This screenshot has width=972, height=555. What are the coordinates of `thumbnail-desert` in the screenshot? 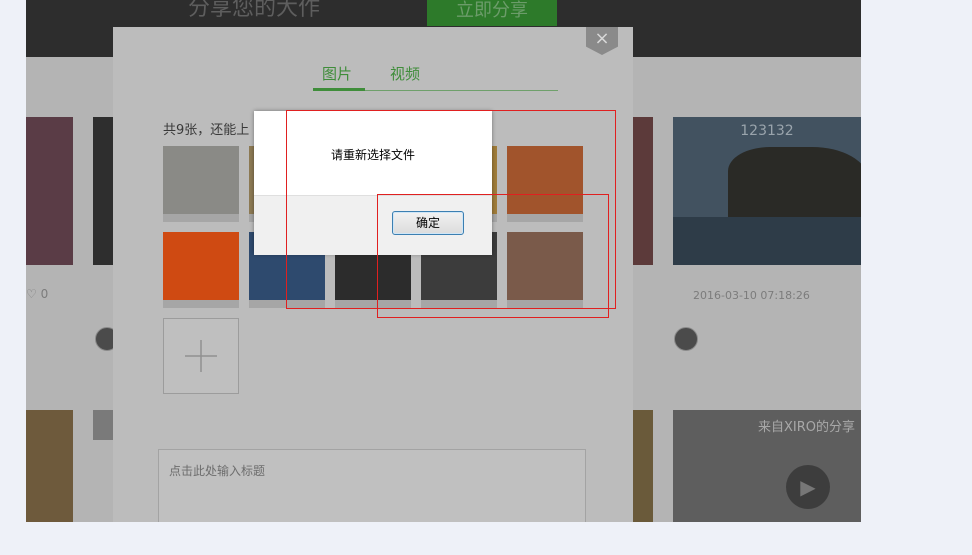 It's located at (545, 184).